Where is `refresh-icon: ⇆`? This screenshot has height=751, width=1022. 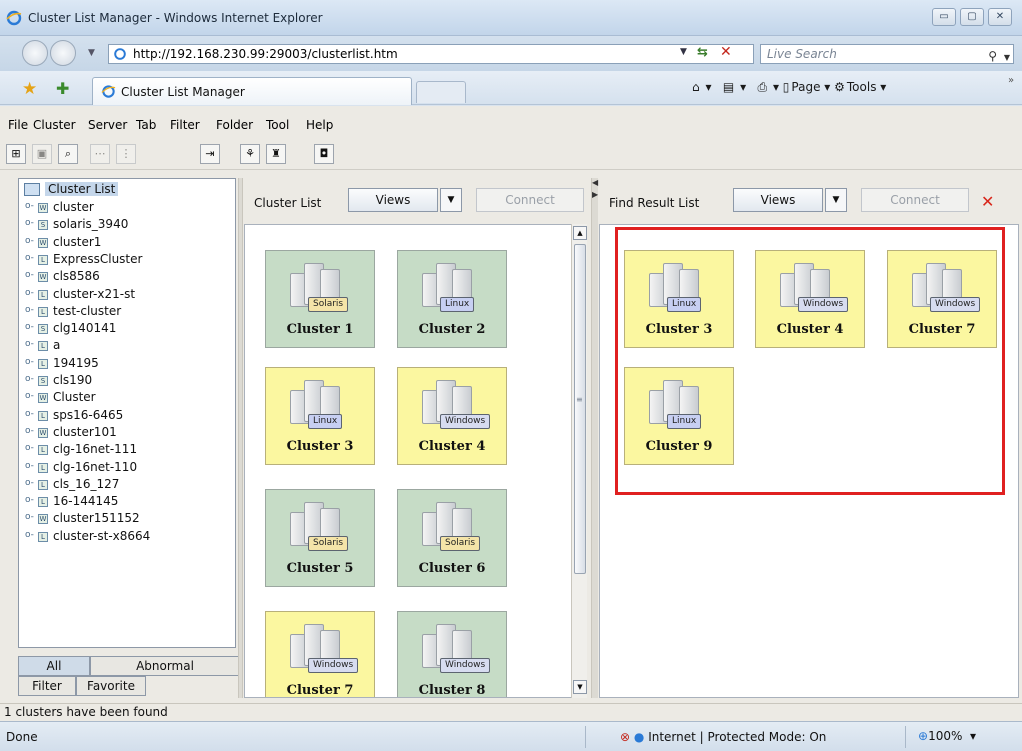 refresh-icon: ⇆ is located at coordinates (702, 52).